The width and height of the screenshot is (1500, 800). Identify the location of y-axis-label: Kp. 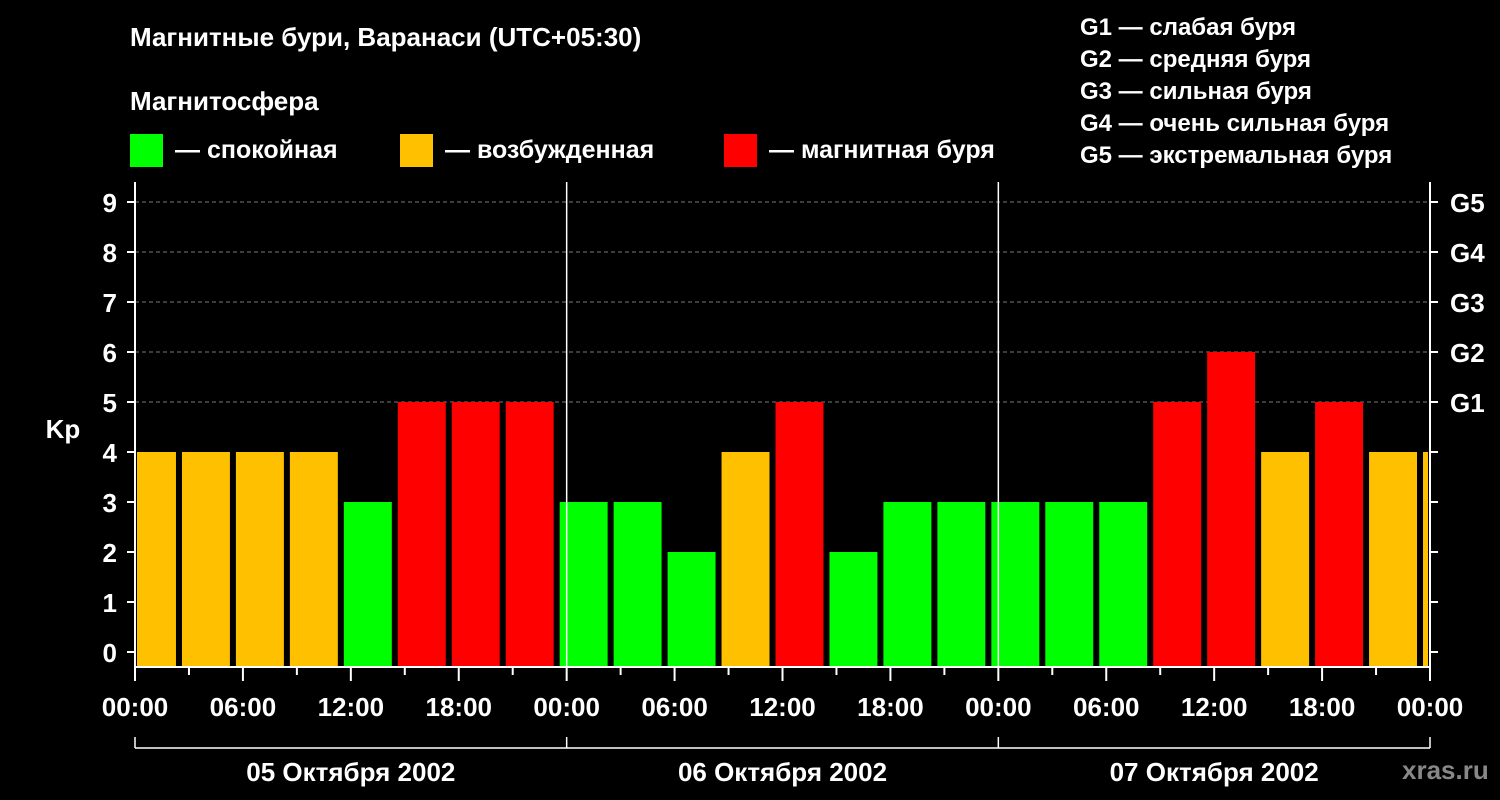
(63, 429).